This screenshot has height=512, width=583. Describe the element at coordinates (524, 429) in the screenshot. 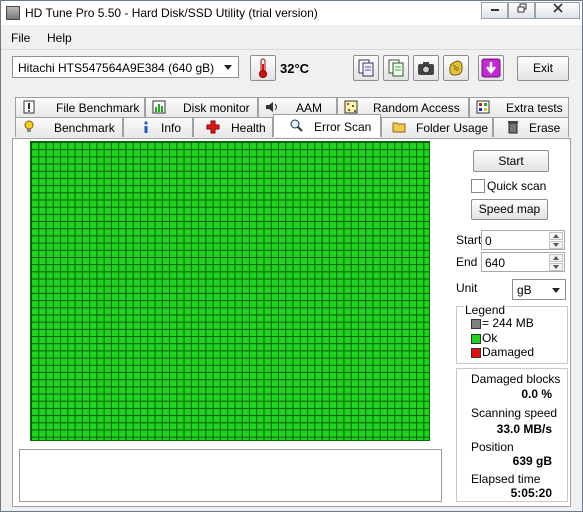

I see `scanning-speed-value: 33.0 MB/s` at that location.